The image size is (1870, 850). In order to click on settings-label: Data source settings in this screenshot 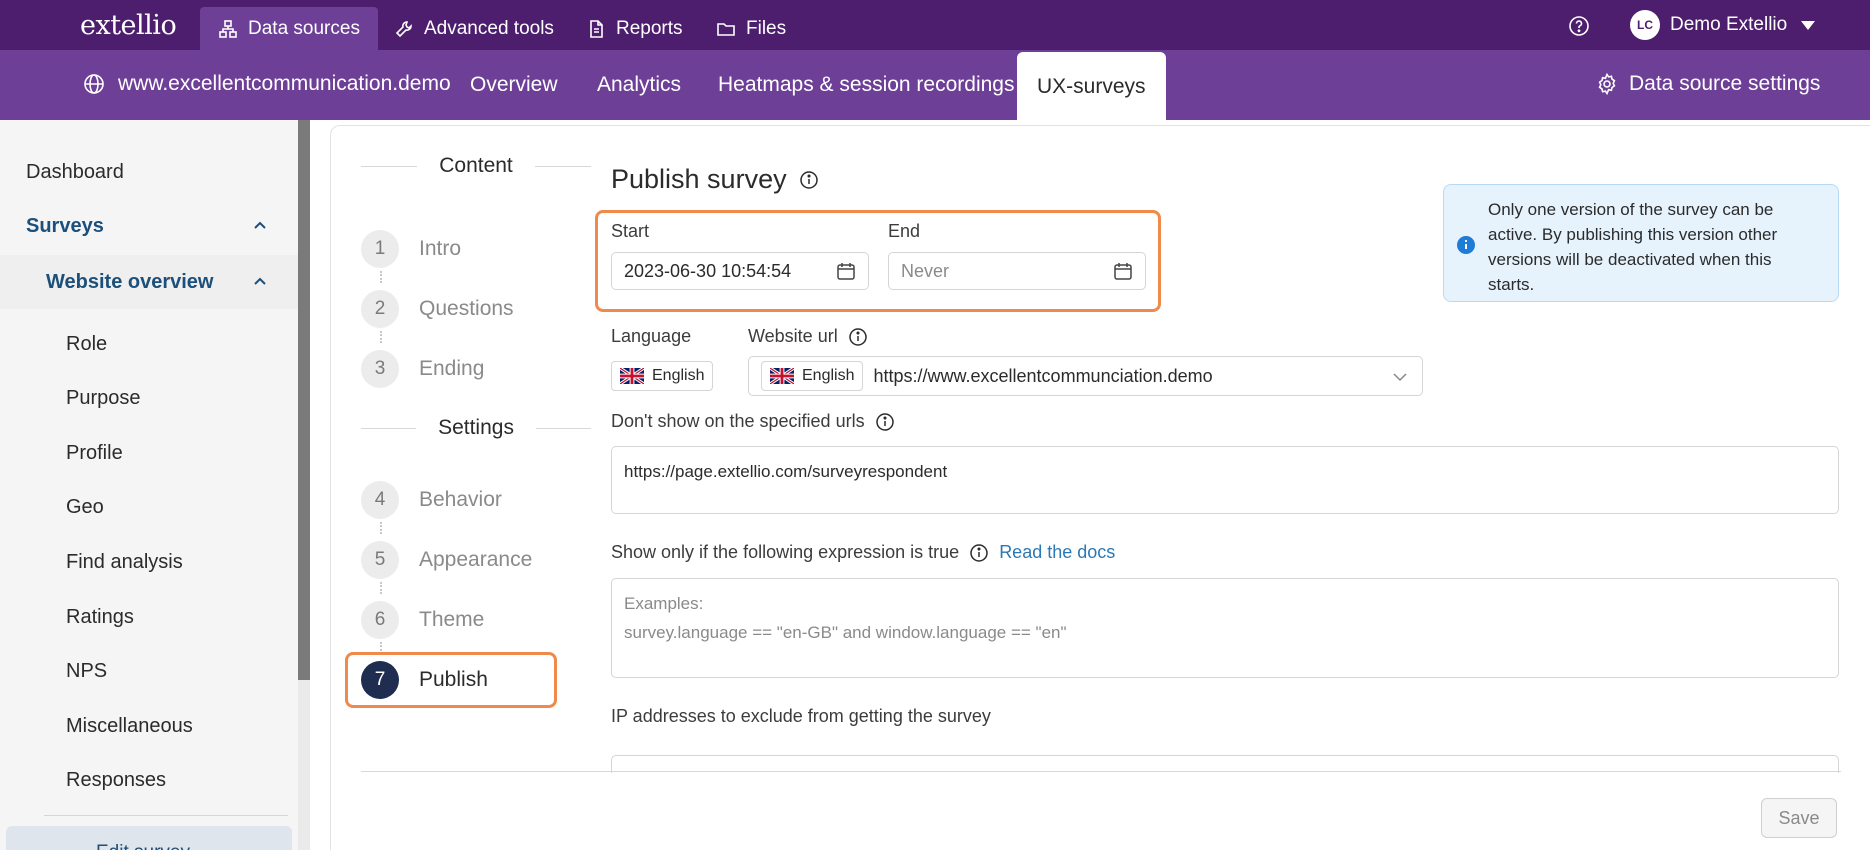, I will do `click(1725, 83)`.